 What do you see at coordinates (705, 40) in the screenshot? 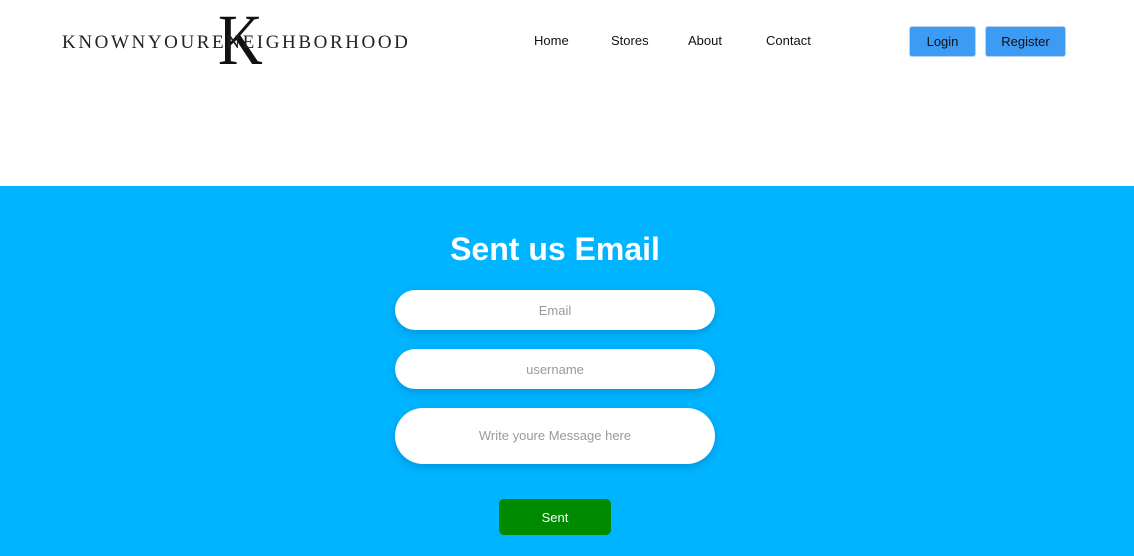
I see `nav-link-about: About` at bounding box center [705, 40].